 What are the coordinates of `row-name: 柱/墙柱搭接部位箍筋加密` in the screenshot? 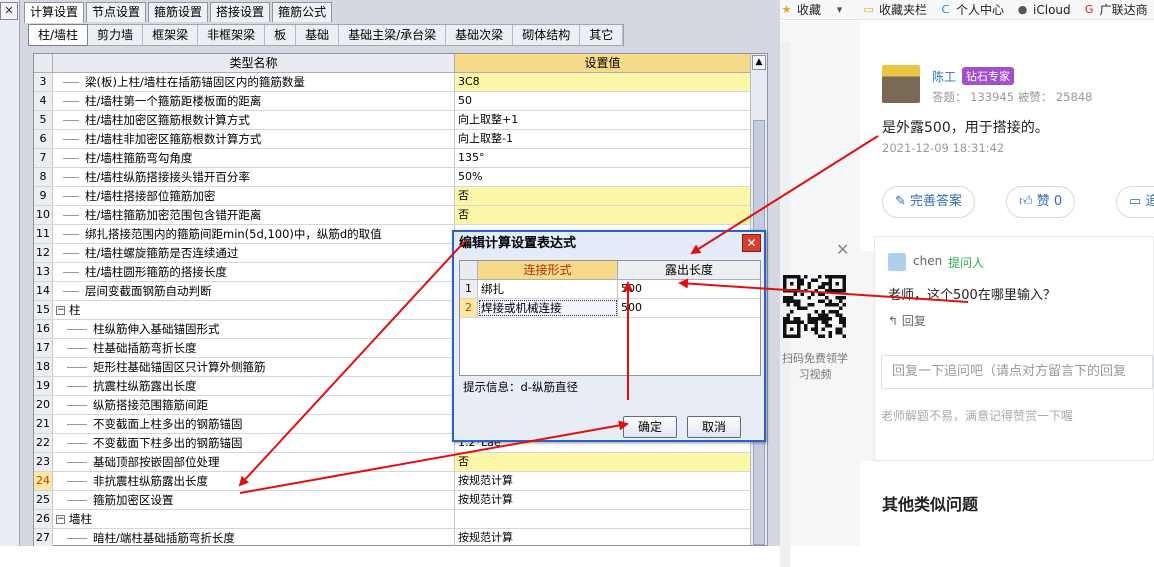 It's located at (254, 196).